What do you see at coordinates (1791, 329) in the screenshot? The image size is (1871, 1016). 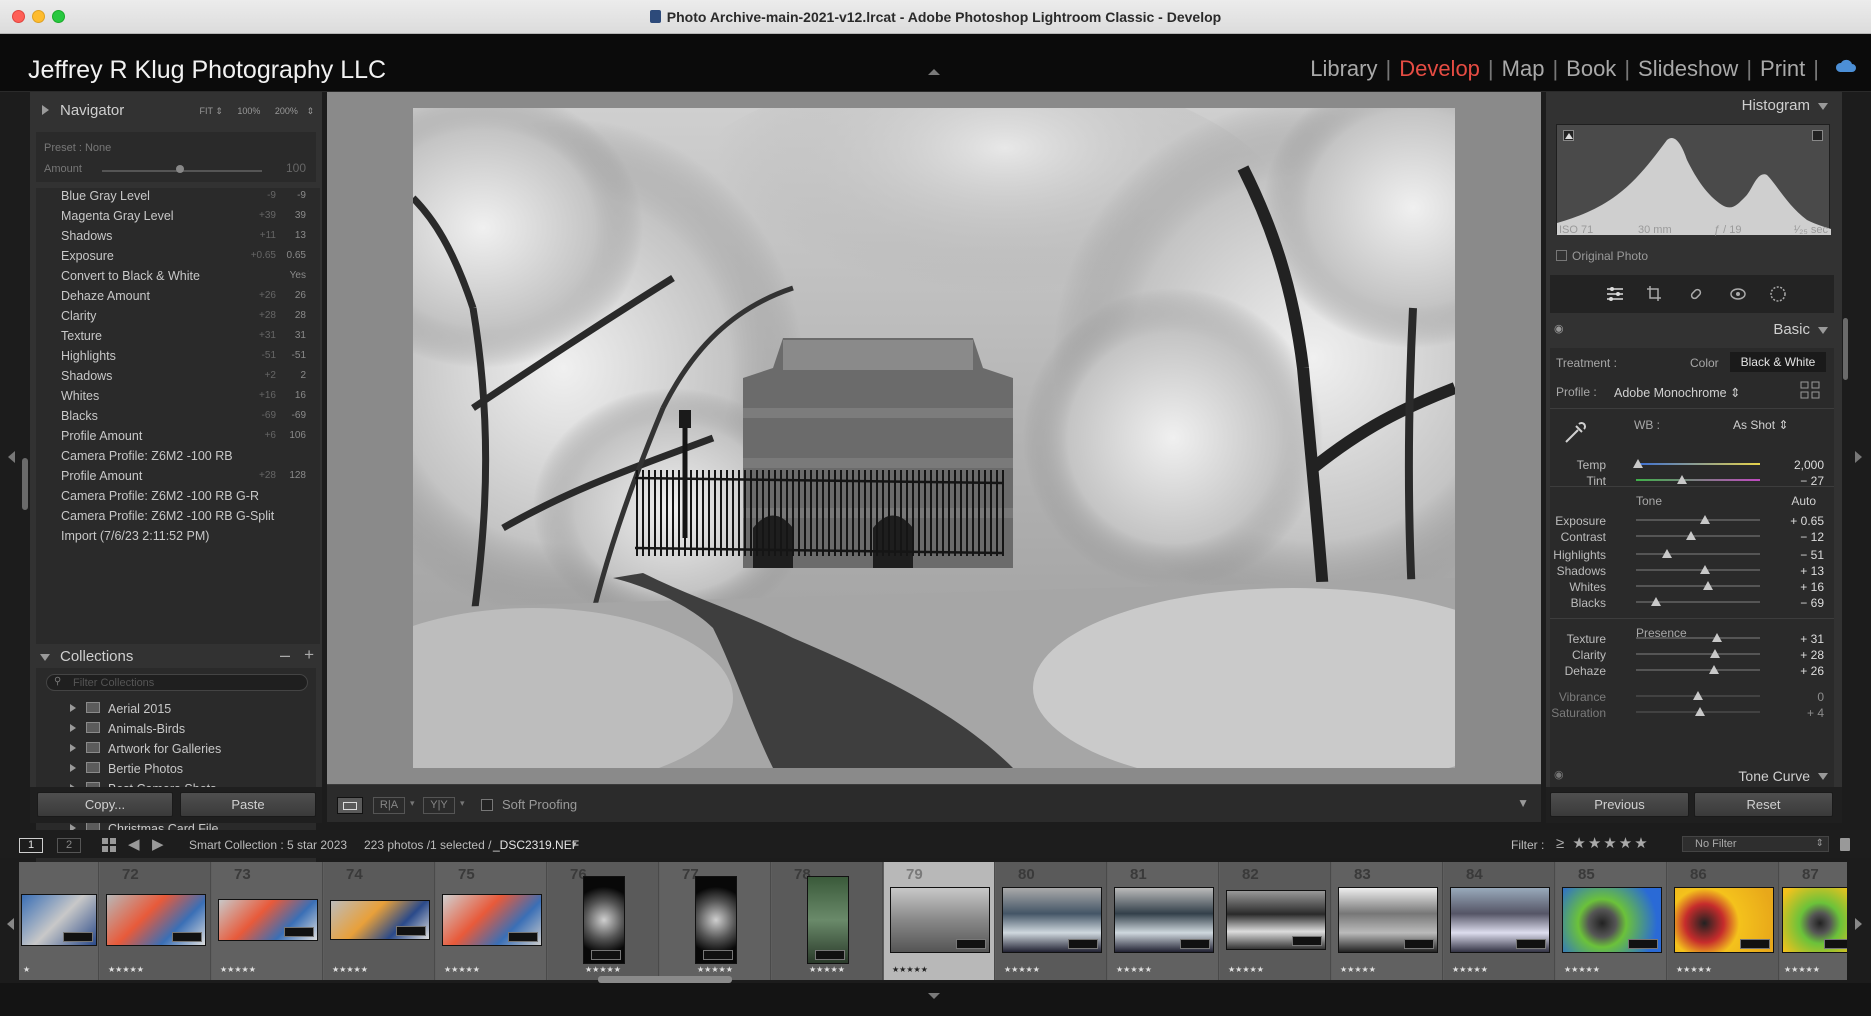 I see `basic-title: Basic` at bounding box center [1791, 329].